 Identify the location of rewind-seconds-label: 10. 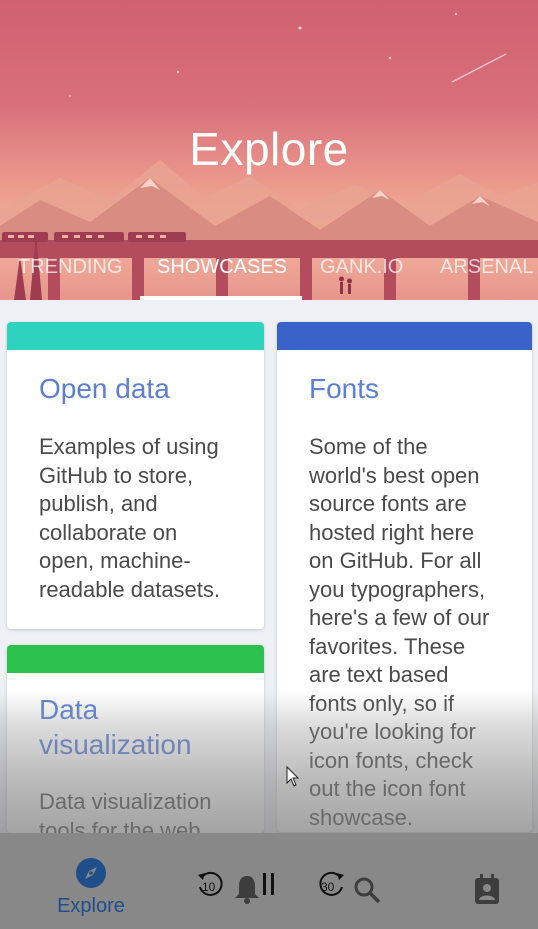
(209, 887).